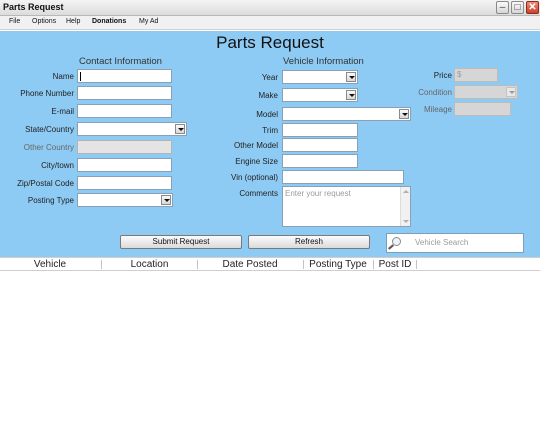 Image resolution: width=540 pixels, height=436 pixels. Describe the element at coordinates (124, 183) in the screenshot. I see `zip-input` at that location.